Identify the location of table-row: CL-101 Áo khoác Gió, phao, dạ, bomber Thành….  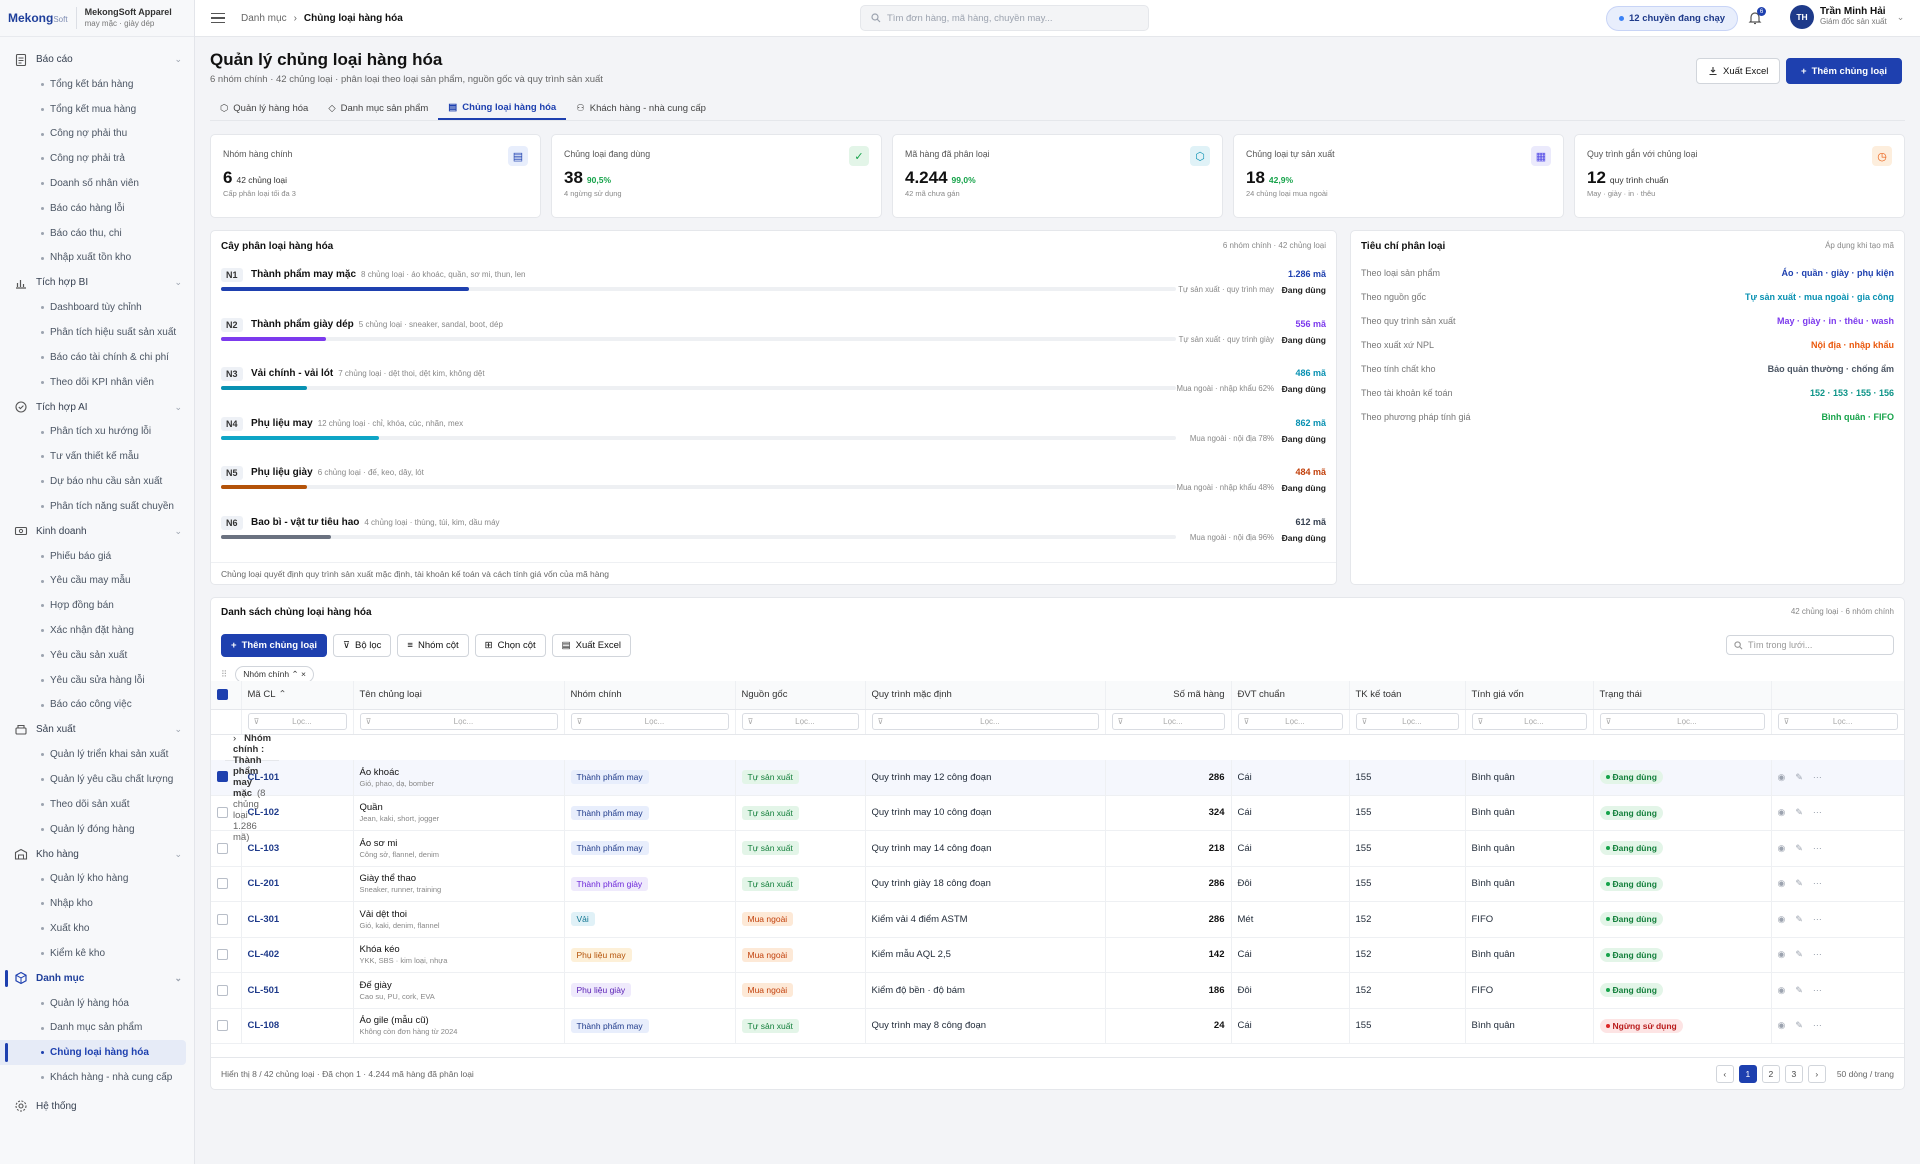
(1057, 777).